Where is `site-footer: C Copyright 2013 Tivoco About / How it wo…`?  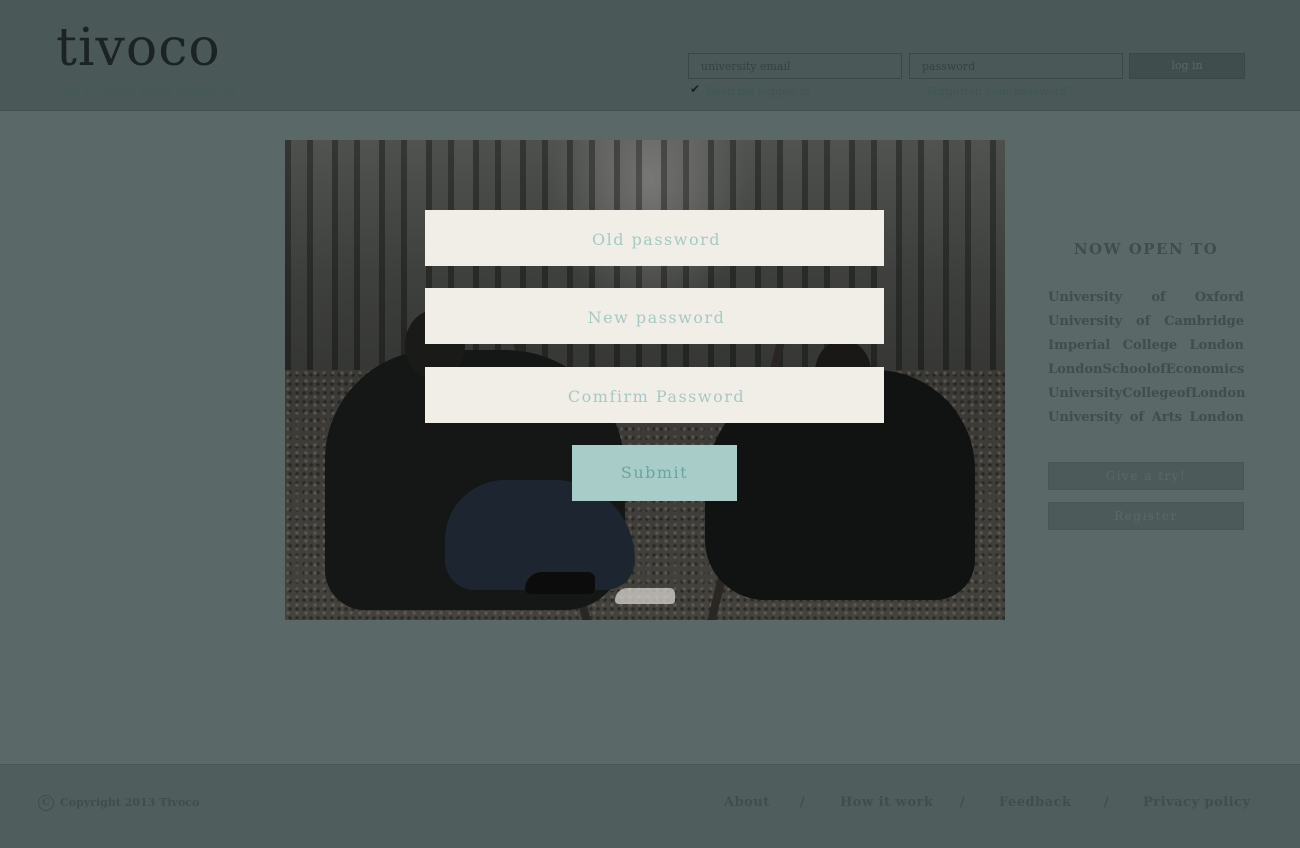 site-footer: C Copyright 2013 Tivoco About / How it wo… is located at coordinates (650, 806).